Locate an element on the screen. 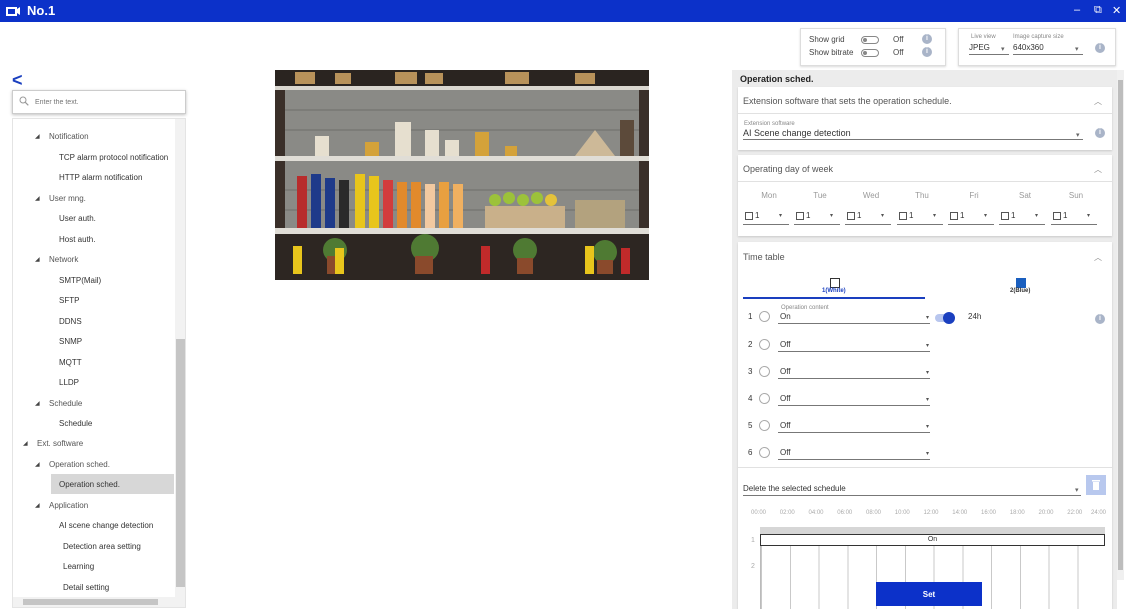  nav-vertical-scrollbar is located at coordinates (180, 359).